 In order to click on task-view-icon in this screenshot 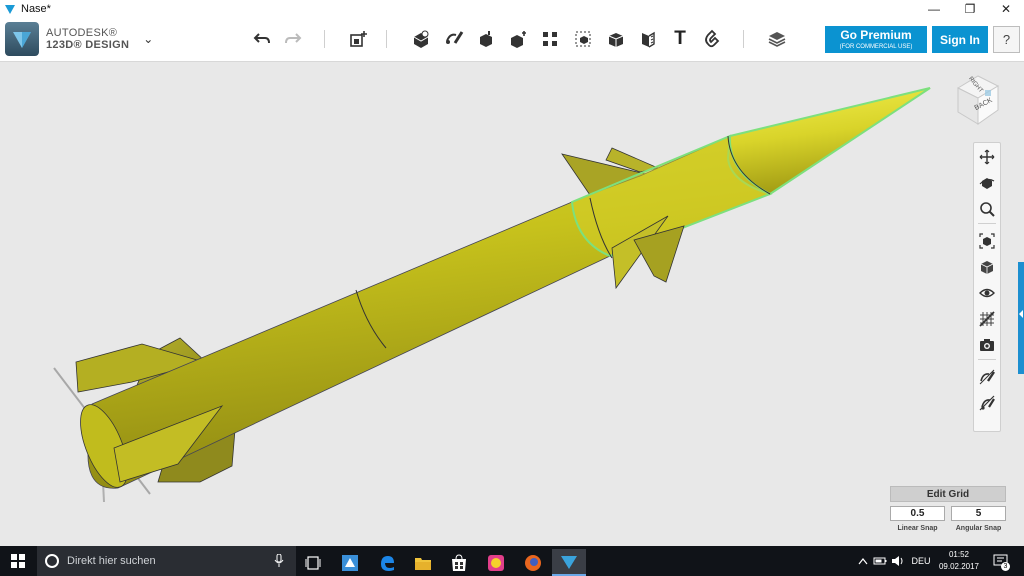, I will do `click(313, 562)`.